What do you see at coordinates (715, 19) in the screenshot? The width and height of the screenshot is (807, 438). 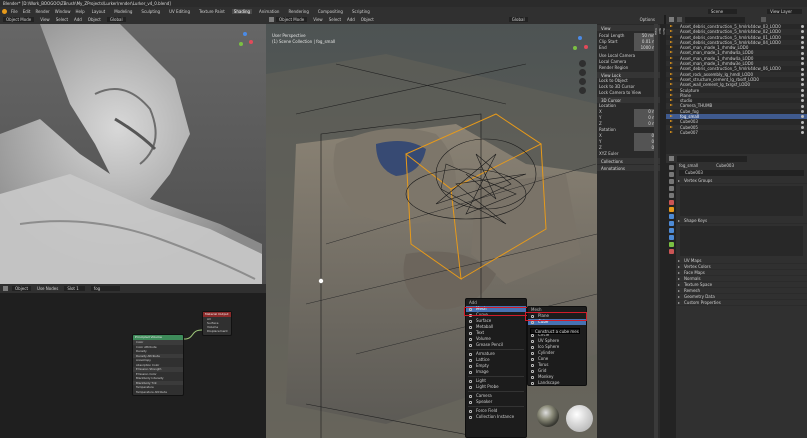 I see `outliner-search-input` at bounding box center [715, 19].